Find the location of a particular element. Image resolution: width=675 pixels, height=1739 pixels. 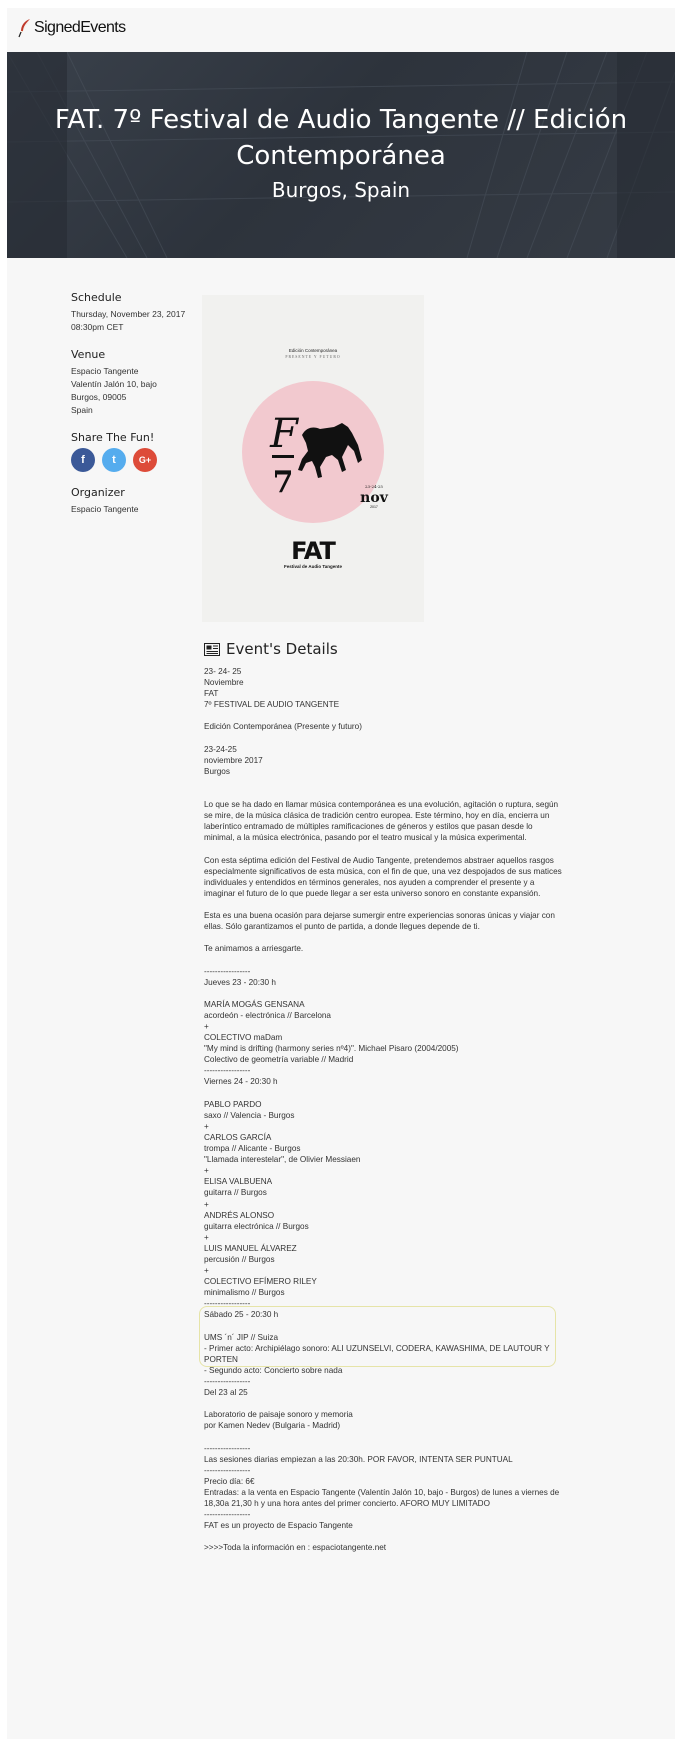

details-line: PABLO PARDO is located at coordinates (233, 1104).